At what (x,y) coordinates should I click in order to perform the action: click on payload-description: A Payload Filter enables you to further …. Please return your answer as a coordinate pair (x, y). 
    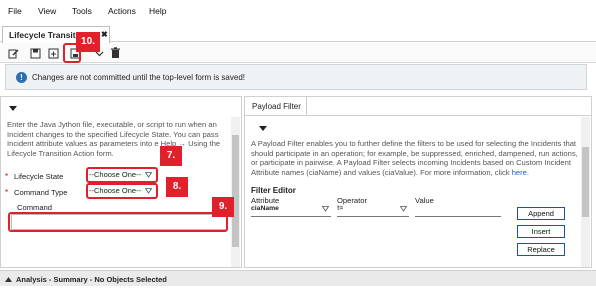
    Looking at the image, I should click on (415, 158).